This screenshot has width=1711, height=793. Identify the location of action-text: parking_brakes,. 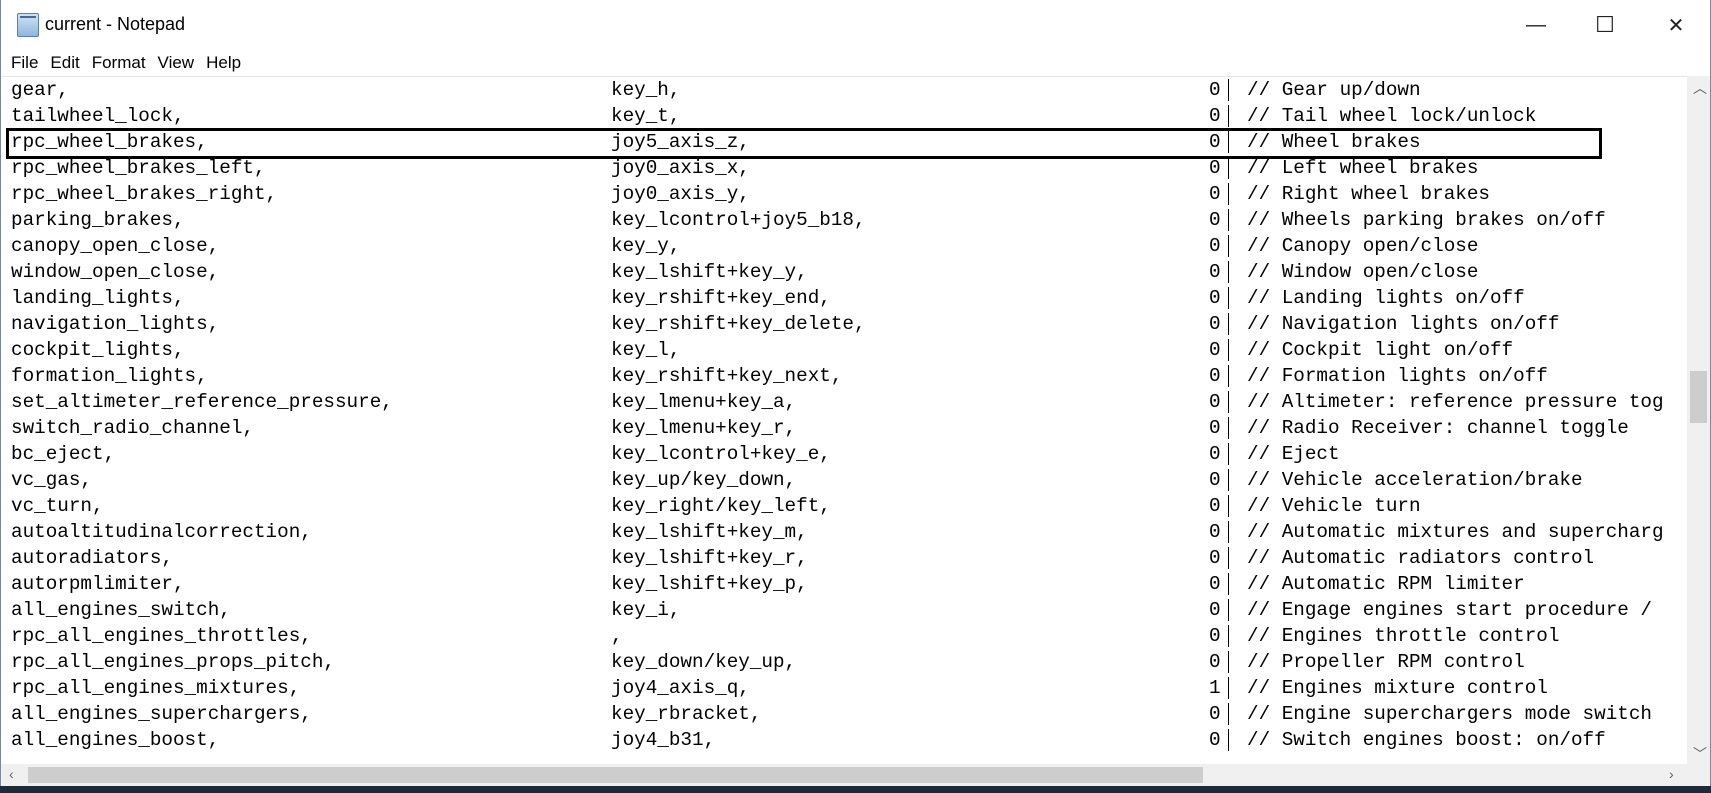
(98, 220).